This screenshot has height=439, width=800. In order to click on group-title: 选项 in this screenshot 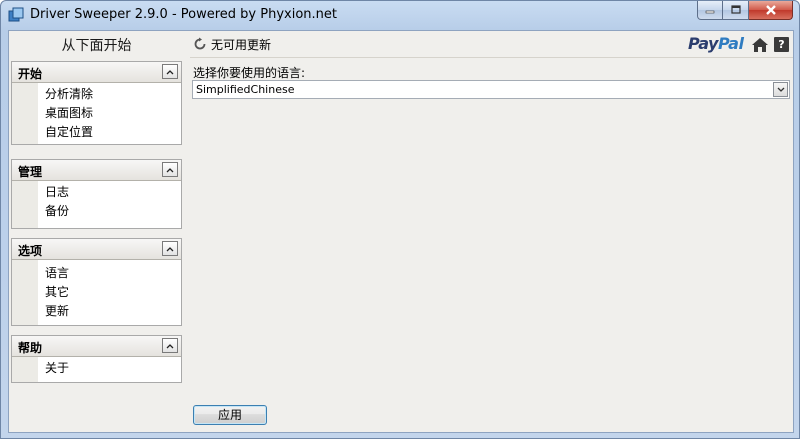, I will do `click(30, 251)`.